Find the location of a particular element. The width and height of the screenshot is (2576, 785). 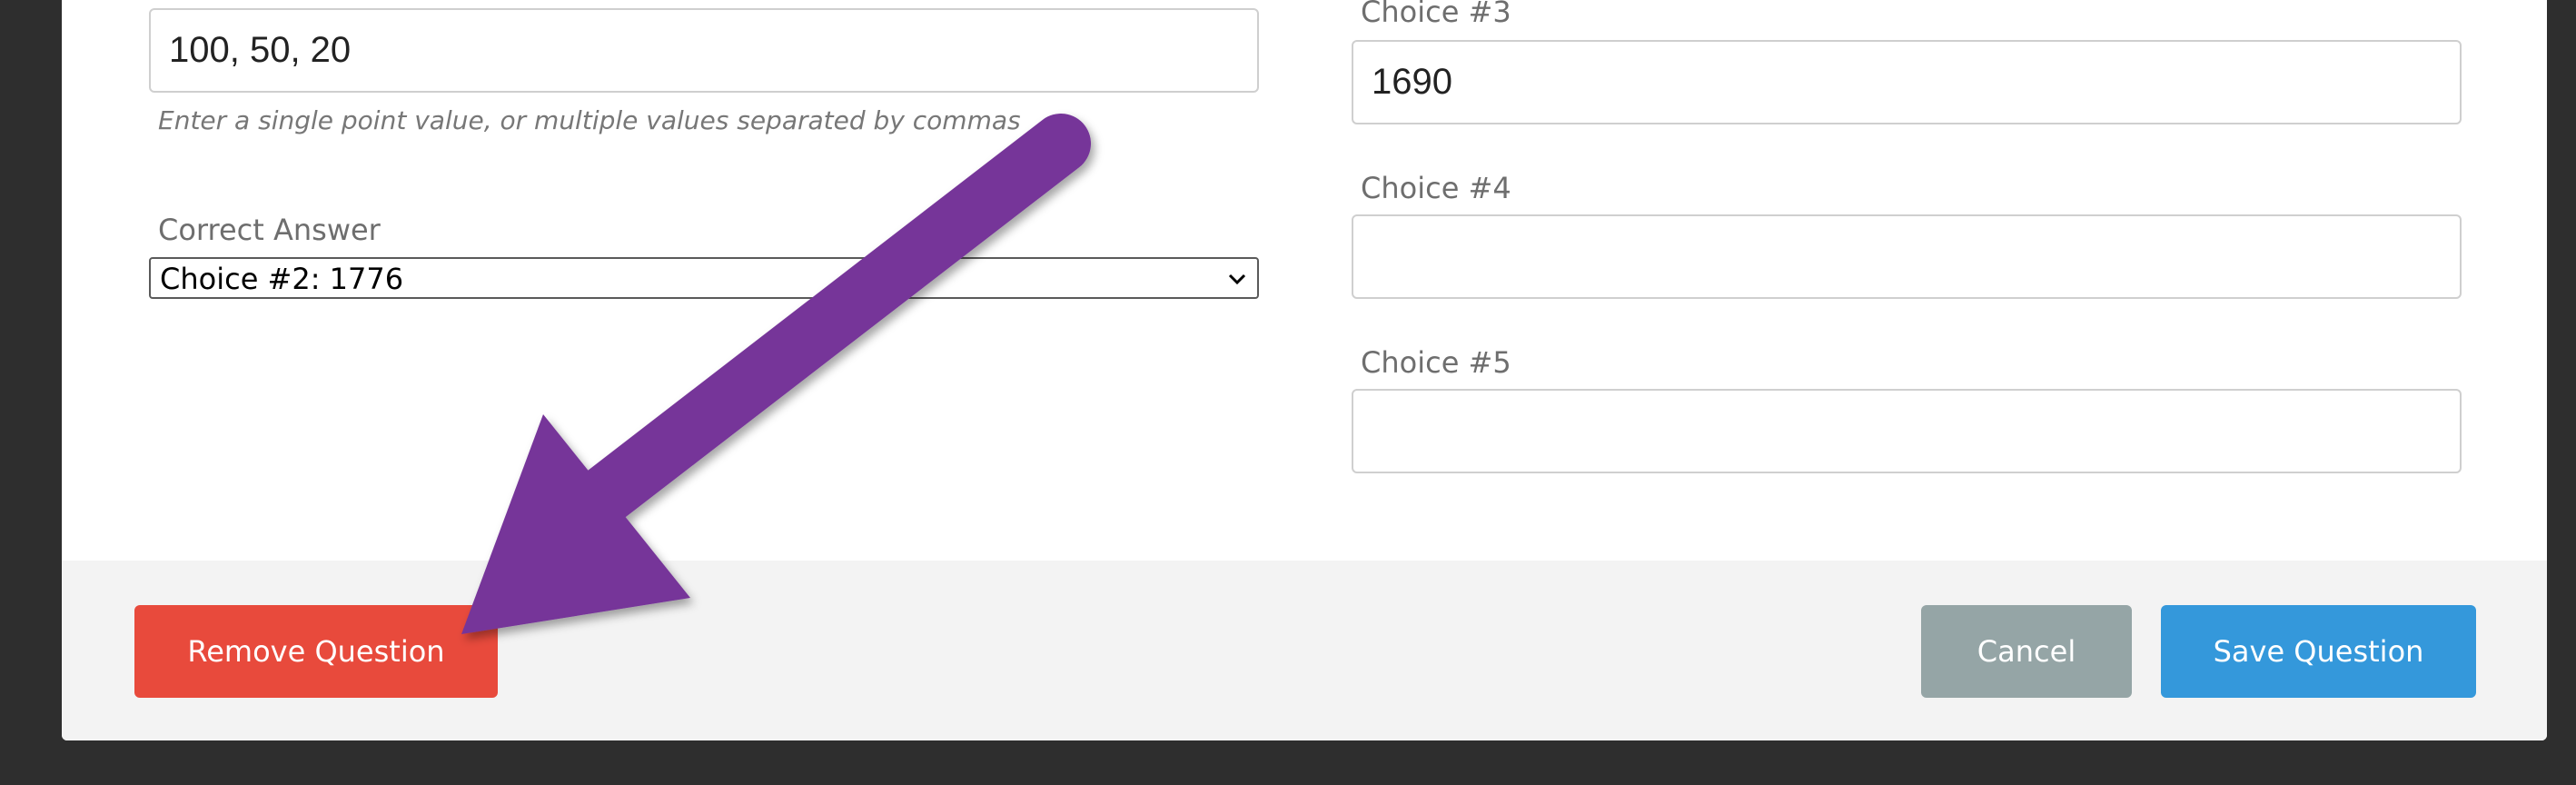

correct-answer-select: Choice #2: 1776 is located at coordinates (704, 278).